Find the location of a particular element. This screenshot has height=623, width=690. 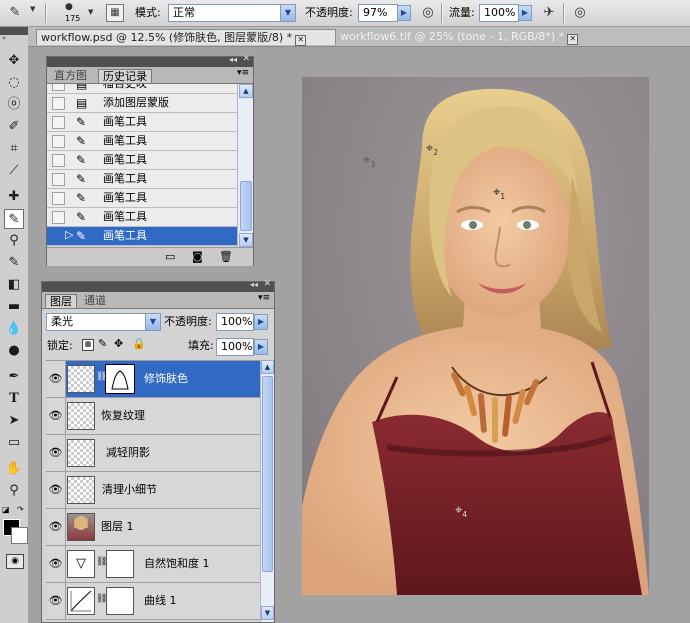

collapse-icon: » is located at coordinates (14, 38).